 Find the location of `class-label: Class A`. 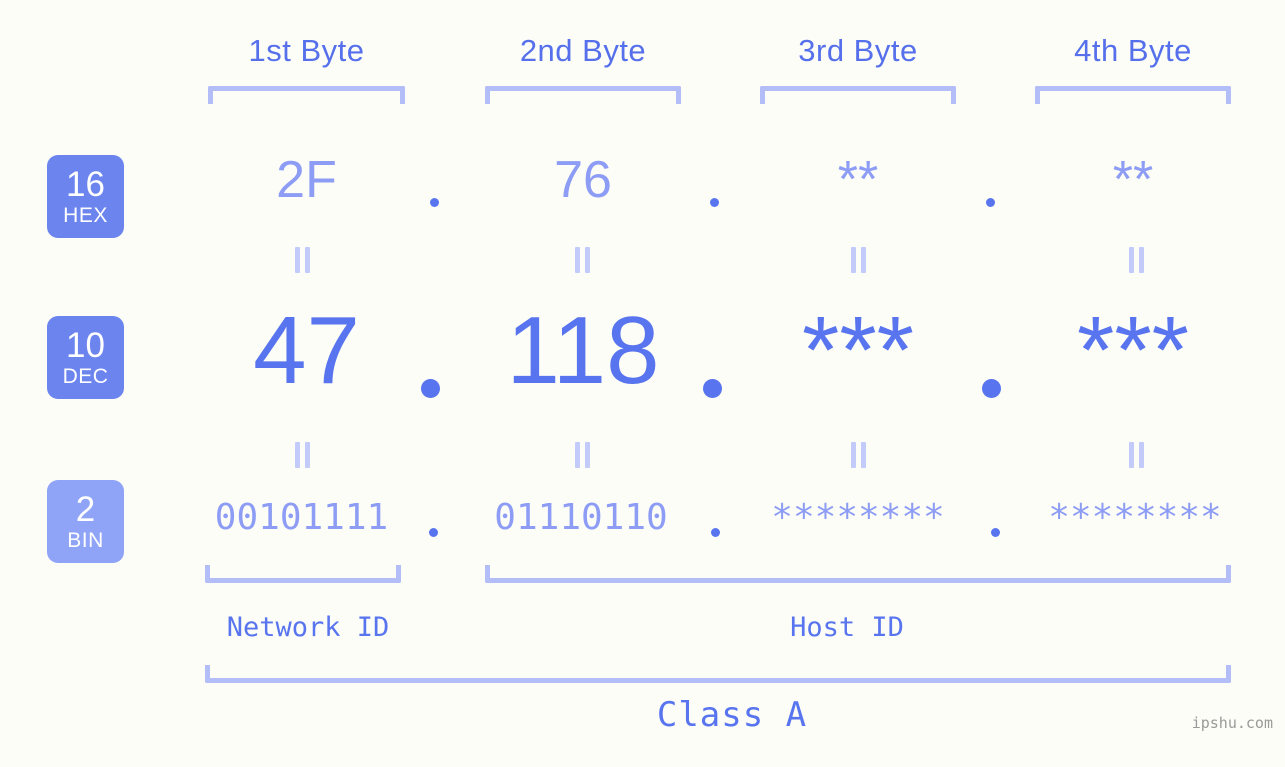

class-label: Class A is located at coordinates (732, 715).